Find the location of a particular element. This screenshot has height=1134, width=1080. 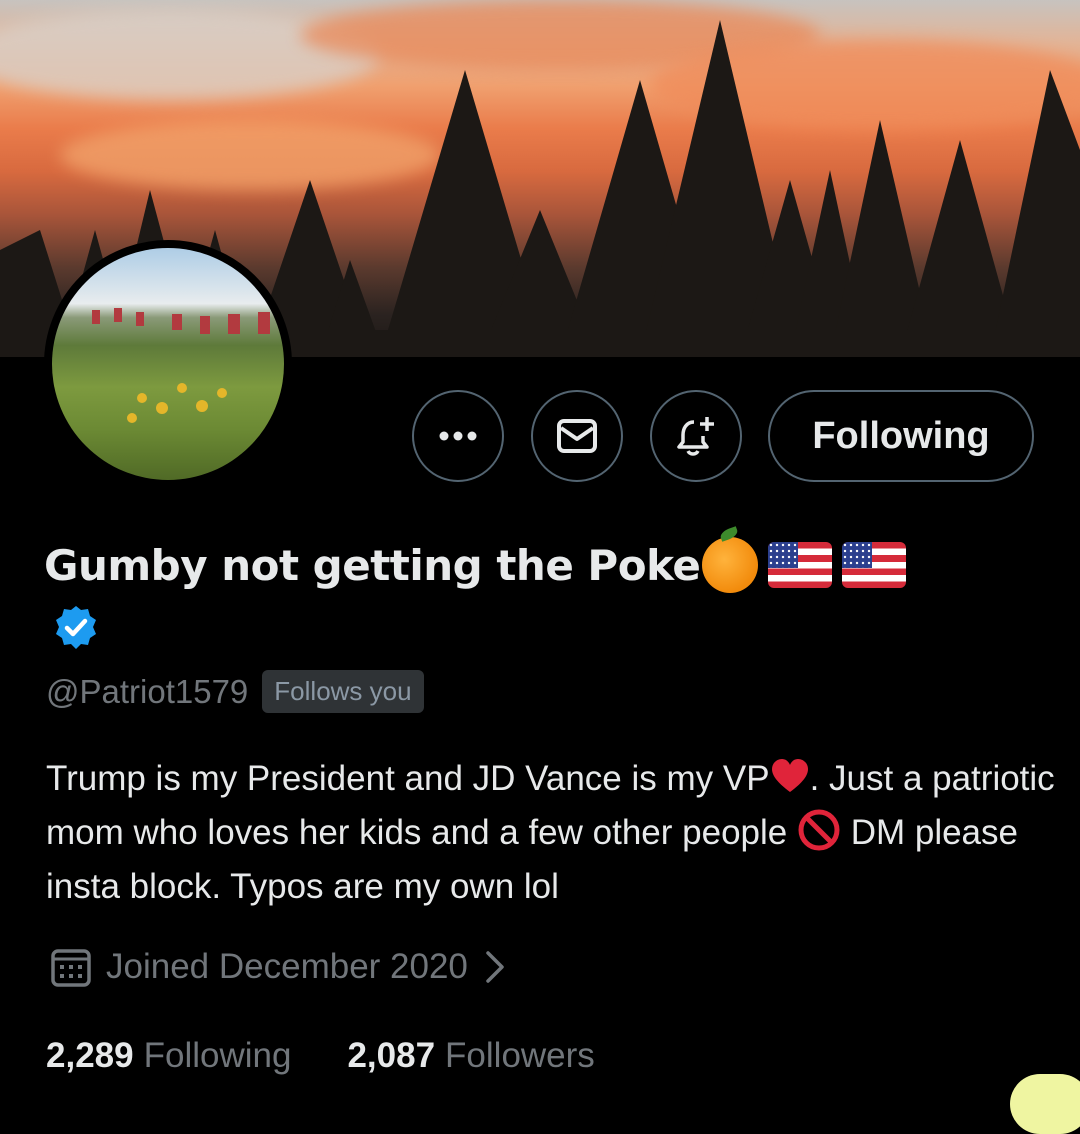

follow-stats: 2,289 Following 2,087 Followers is located at coordinates (320, 1056).